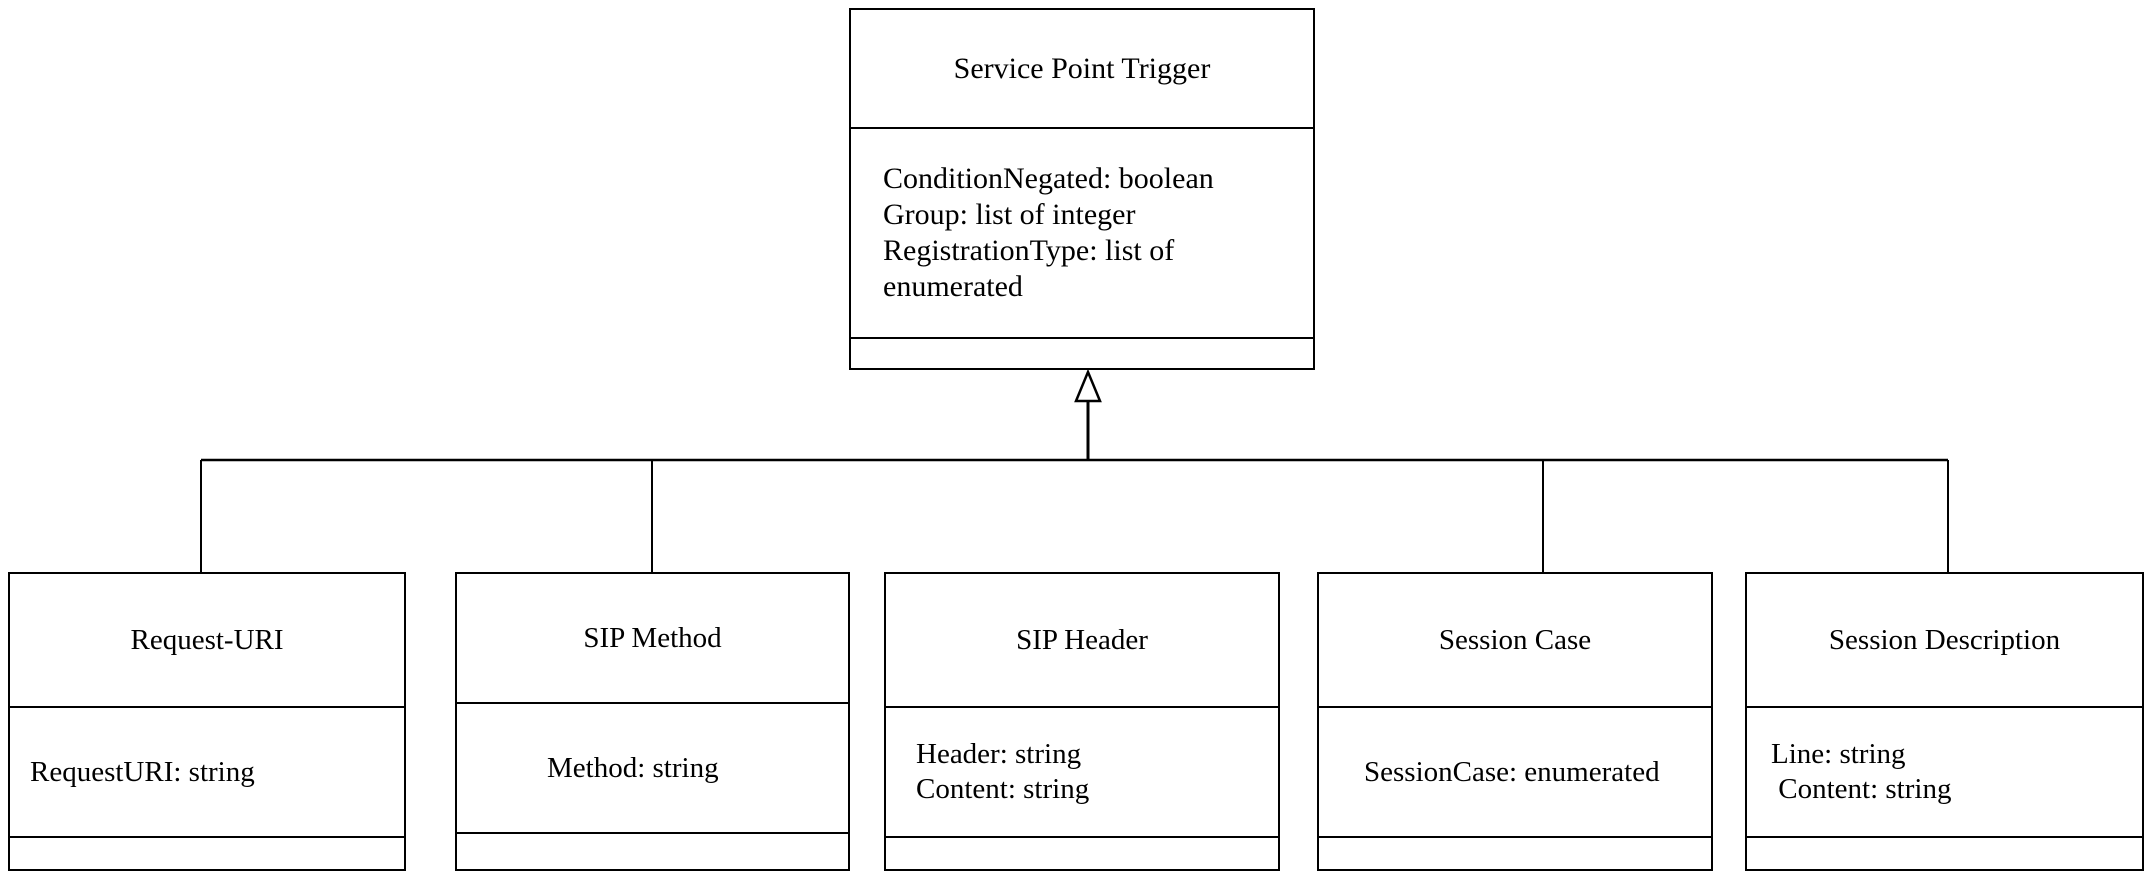  What do you see at coordinates (1515, 641) in the screenshot?
I see `class-name: Session Case` at bounding box center [1515, 641].